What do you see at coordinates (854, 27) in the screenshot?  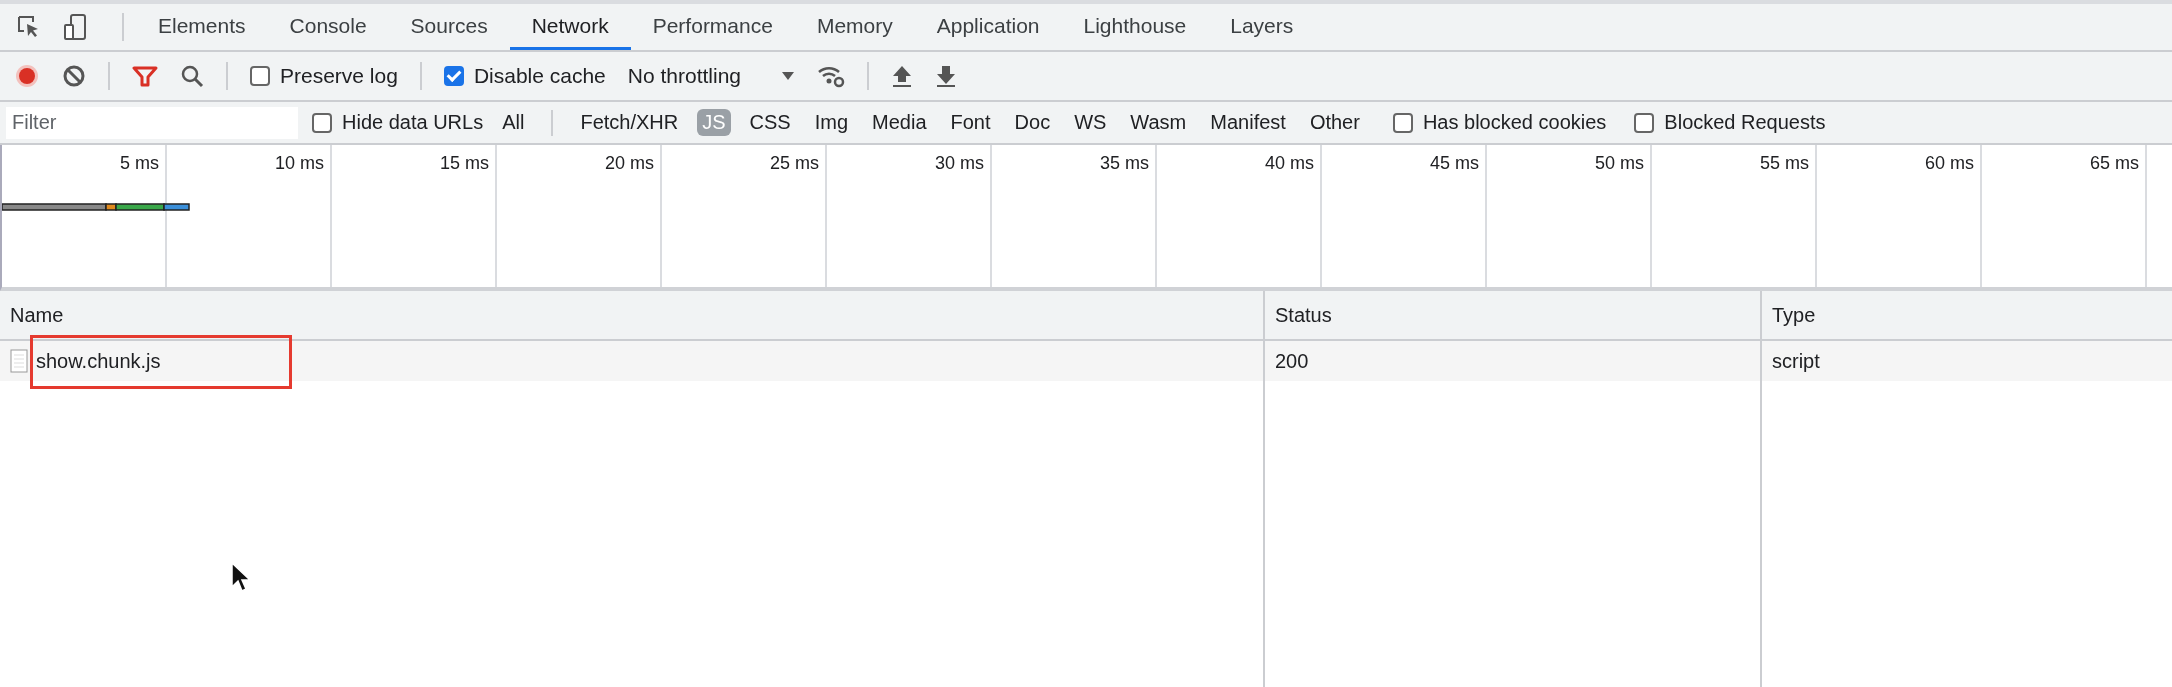 I see `panel-tab: Memory` at bounding box center [854, 27].